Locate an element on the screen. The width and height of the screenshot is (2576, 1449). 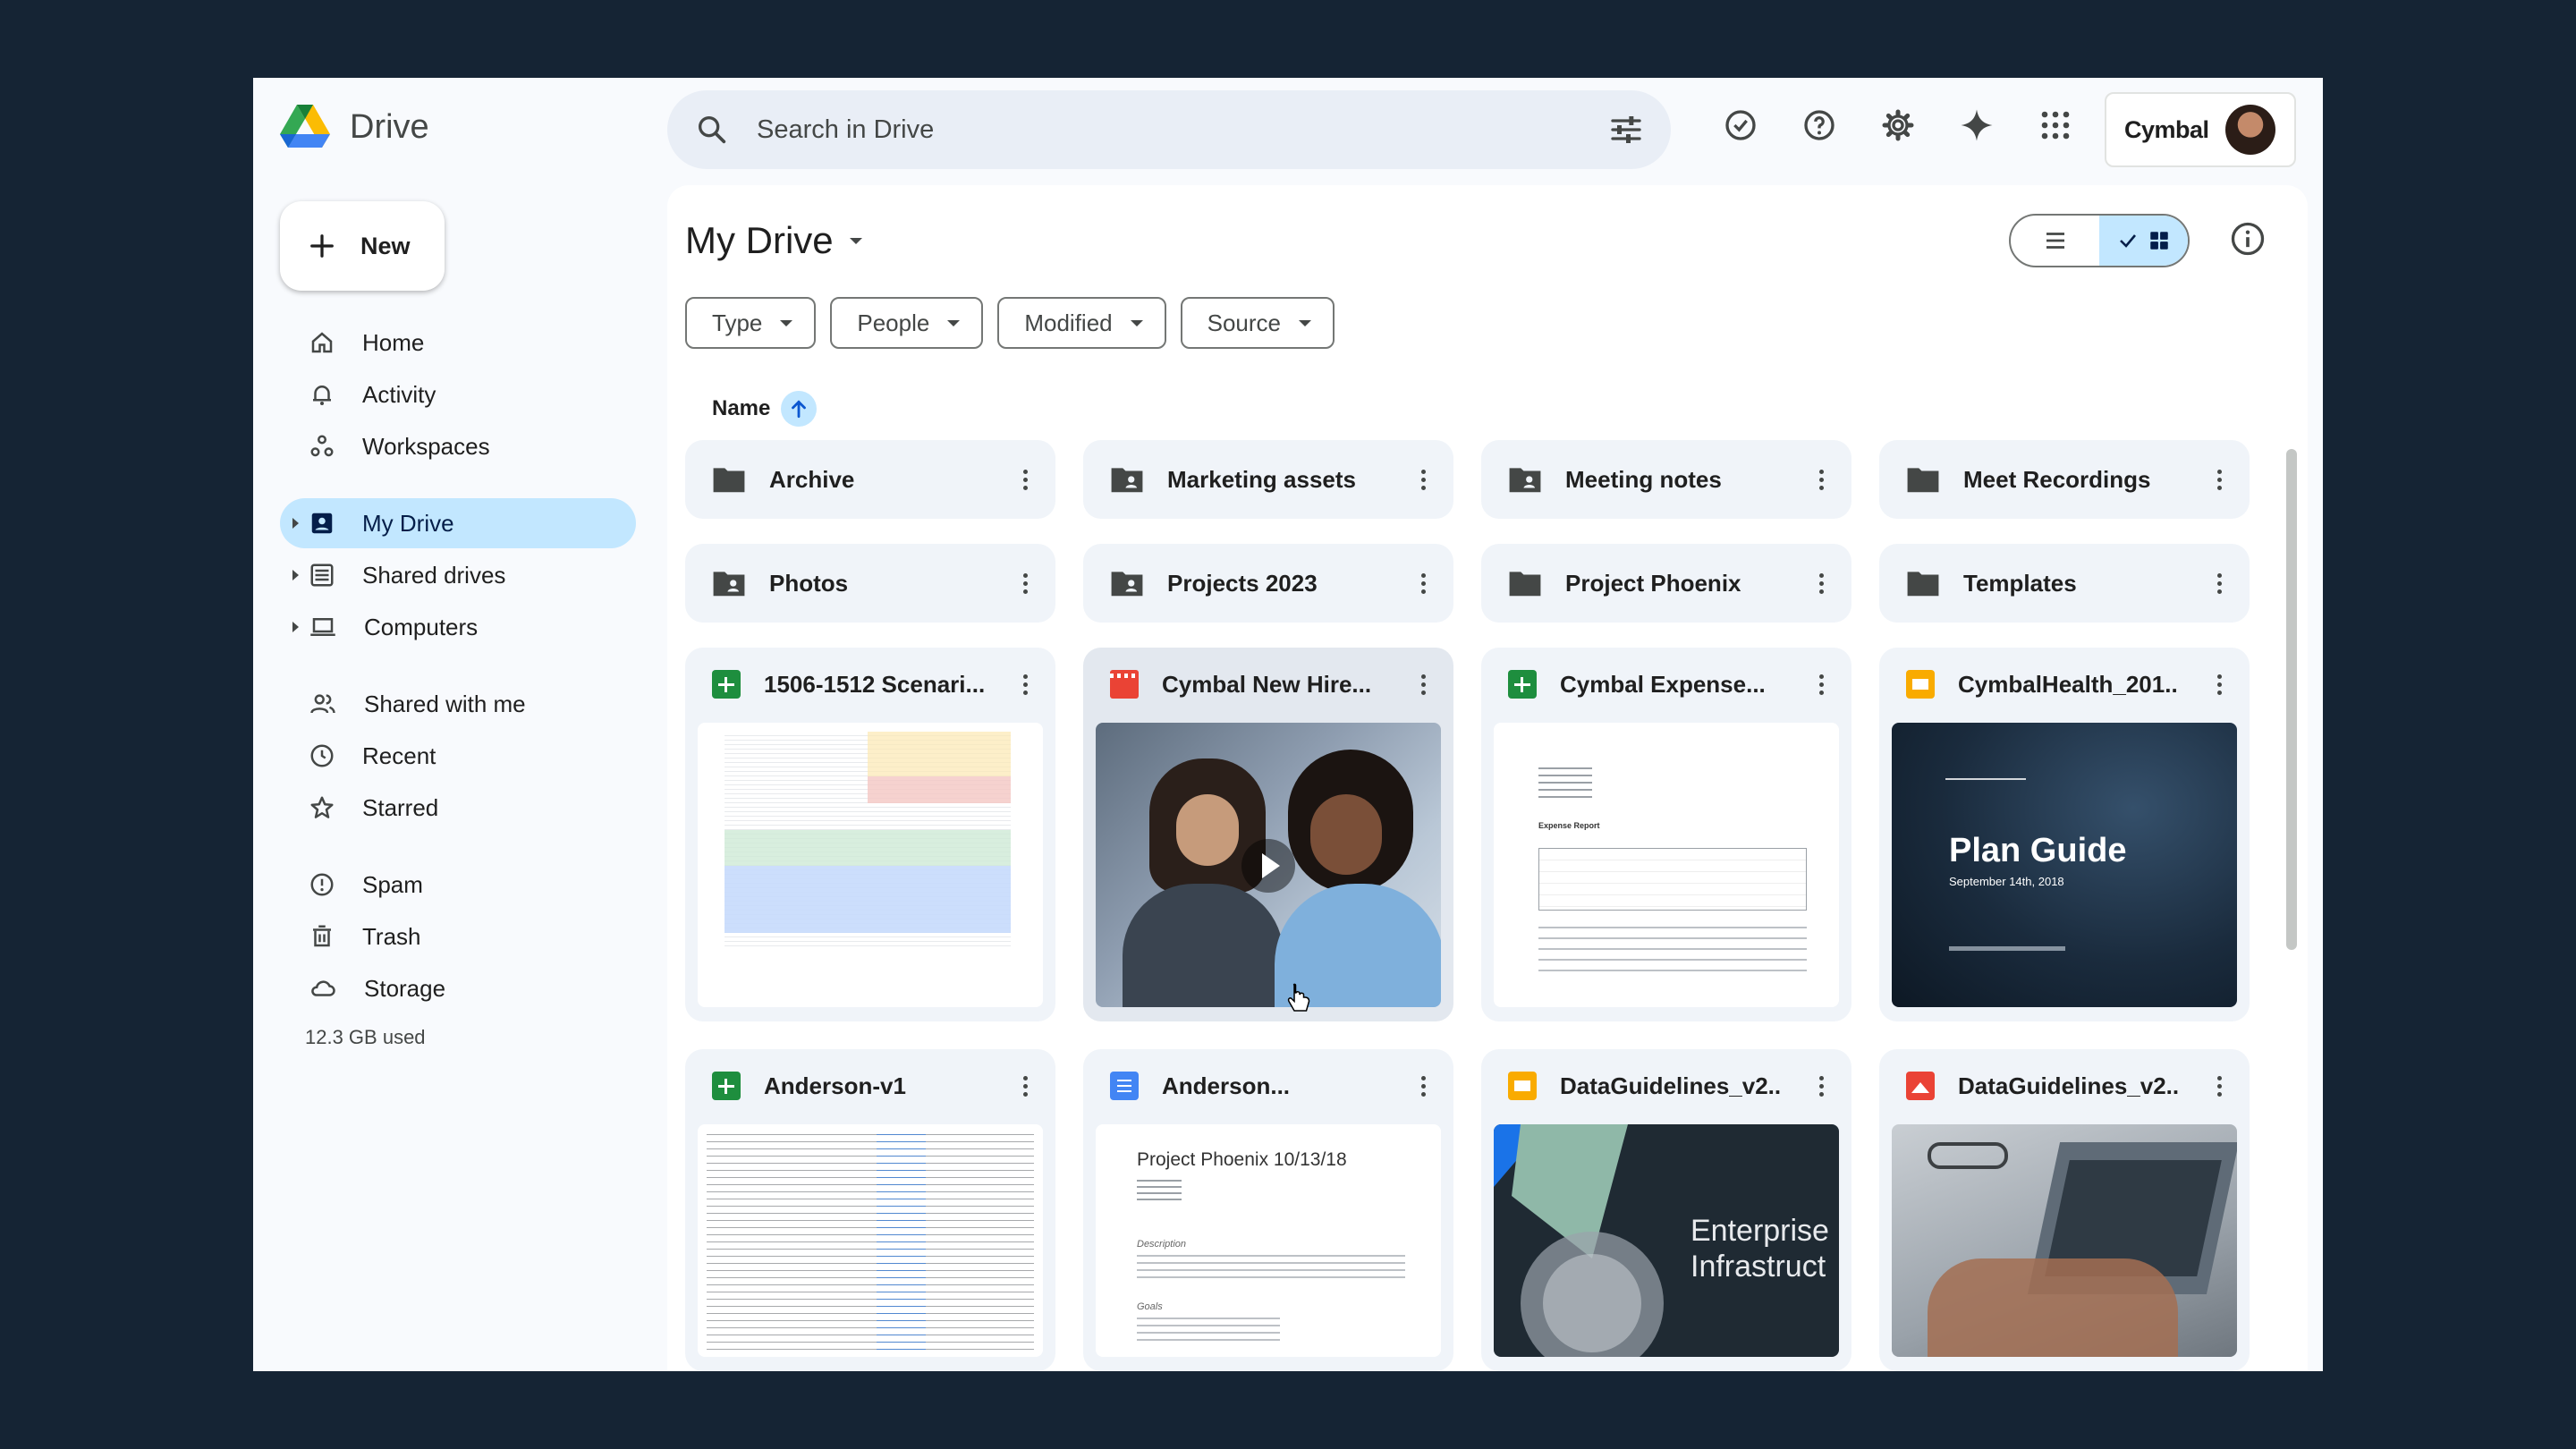
file-card: Cymbal Expense... Expense Report is located at coordinates (1666, 834).